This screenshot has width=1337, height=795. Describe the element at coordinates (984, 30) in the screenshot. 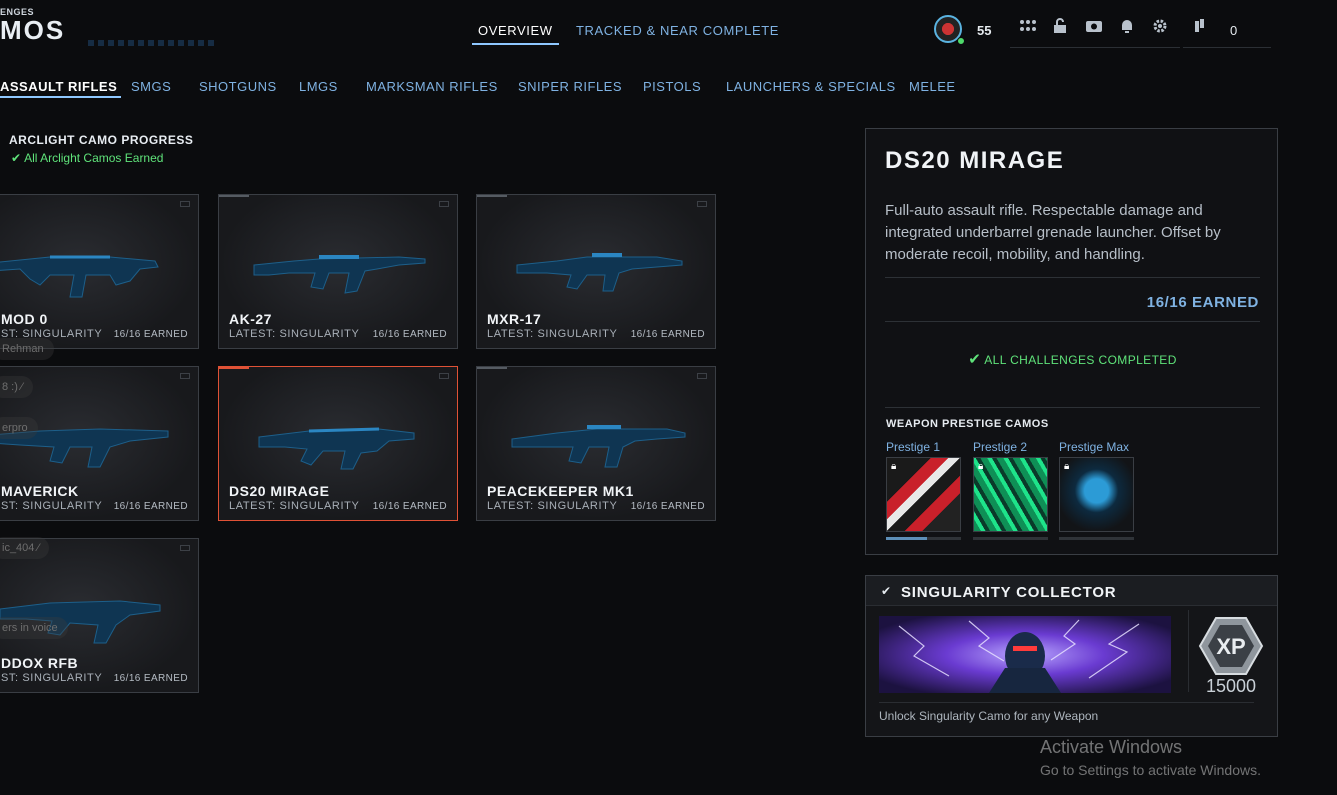

I see `player-level: 55` at that location.